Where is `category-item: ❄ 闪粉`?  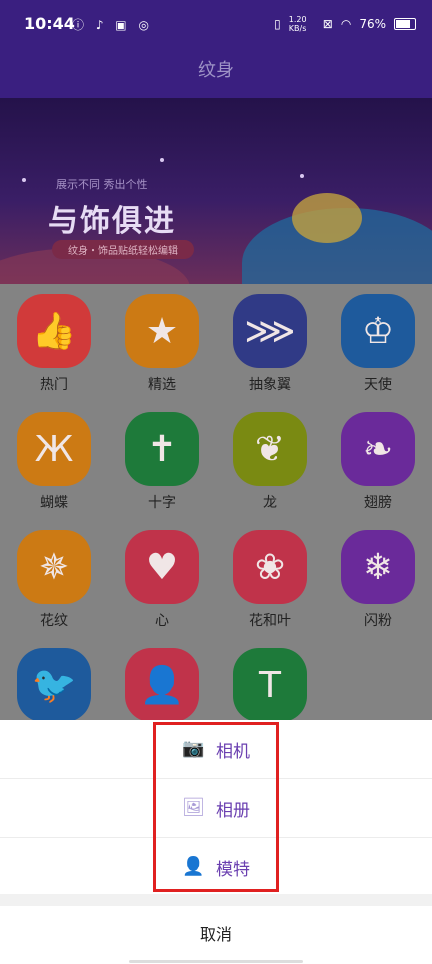
category-item: ❄ 闪粉 is located at coordinates (378, 575).